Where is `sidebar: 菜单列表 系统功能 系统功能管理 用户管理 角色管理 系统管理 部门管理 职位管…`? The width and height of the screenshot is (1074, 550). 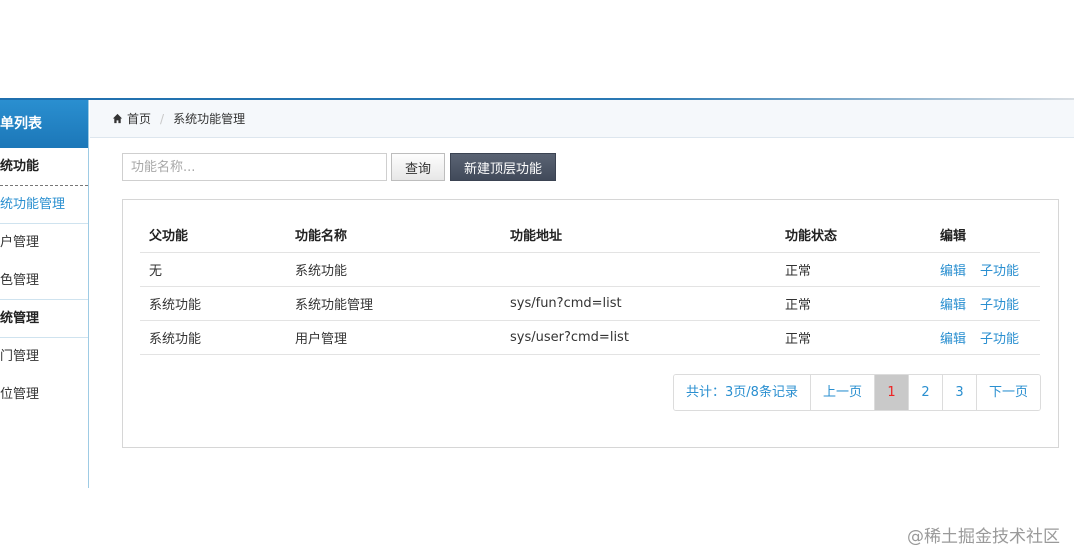
sidebar: 菜单列表 系统功能 系统功能管理 用户管理 角色管理 系统管理 部门管理 职位管… is located at coordinates (44, 294).